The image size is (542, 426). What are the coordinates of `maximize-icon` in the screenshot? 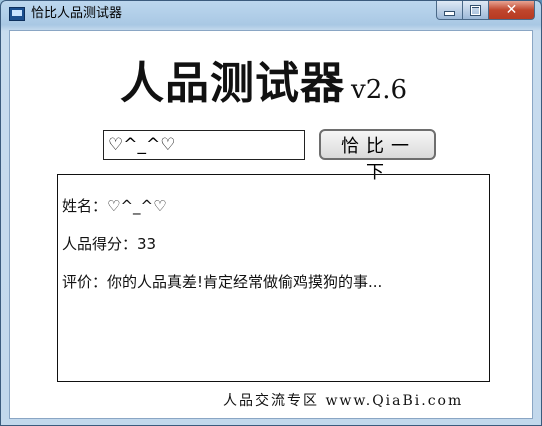 It's located at (475, 10).